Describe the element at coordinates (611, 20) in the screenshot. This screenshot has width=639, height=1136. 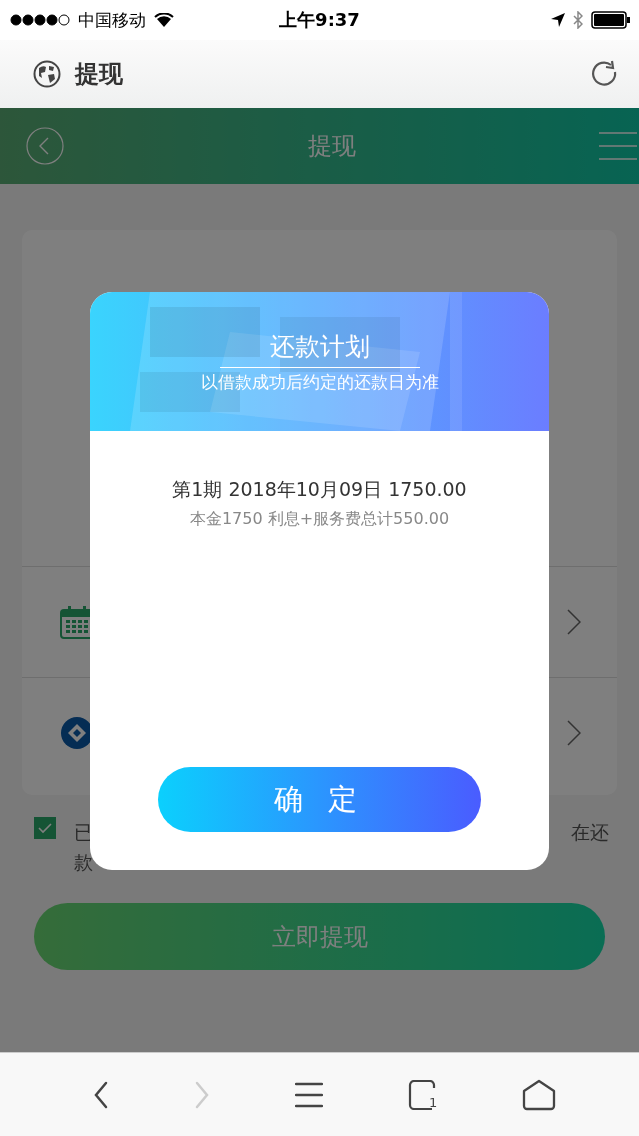
I see `battery-icon` at that location.